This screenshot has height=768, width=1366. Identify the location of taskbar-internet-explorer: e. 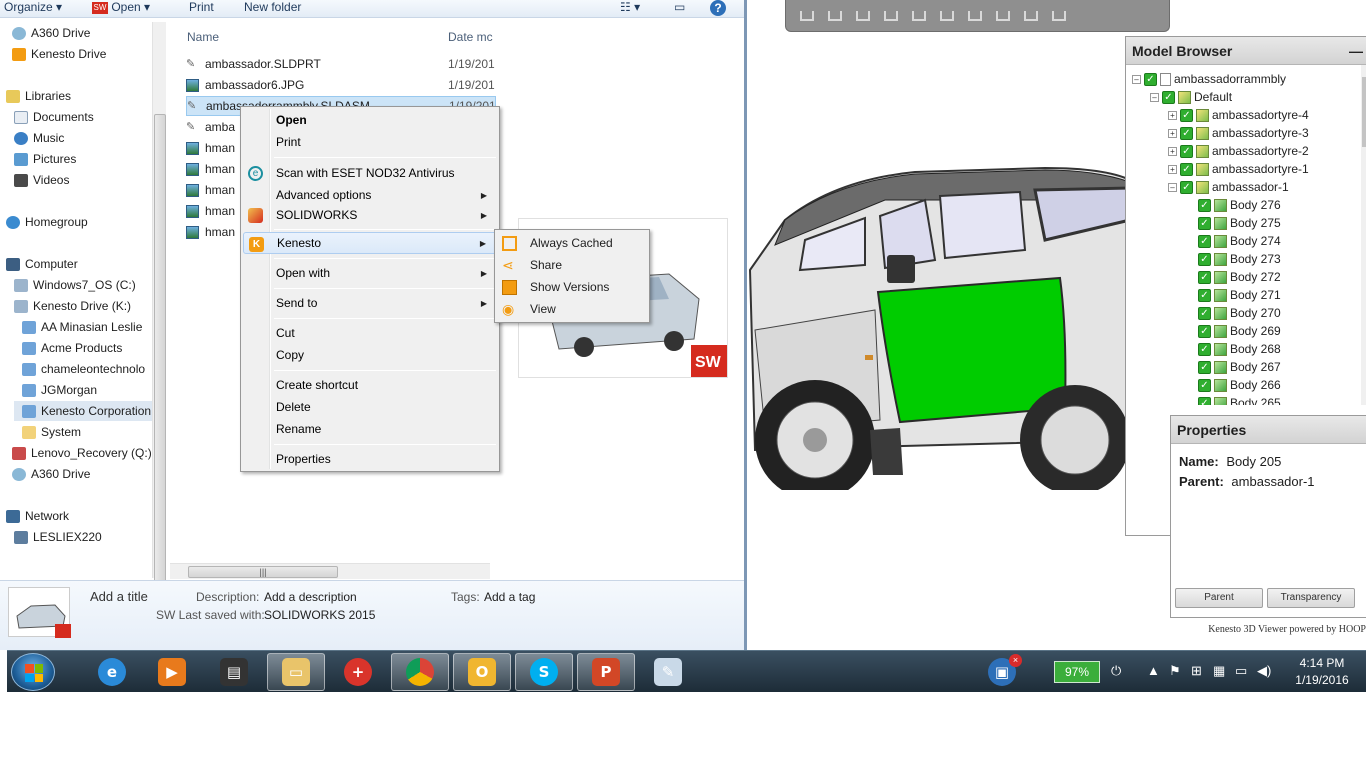
(112, 672).